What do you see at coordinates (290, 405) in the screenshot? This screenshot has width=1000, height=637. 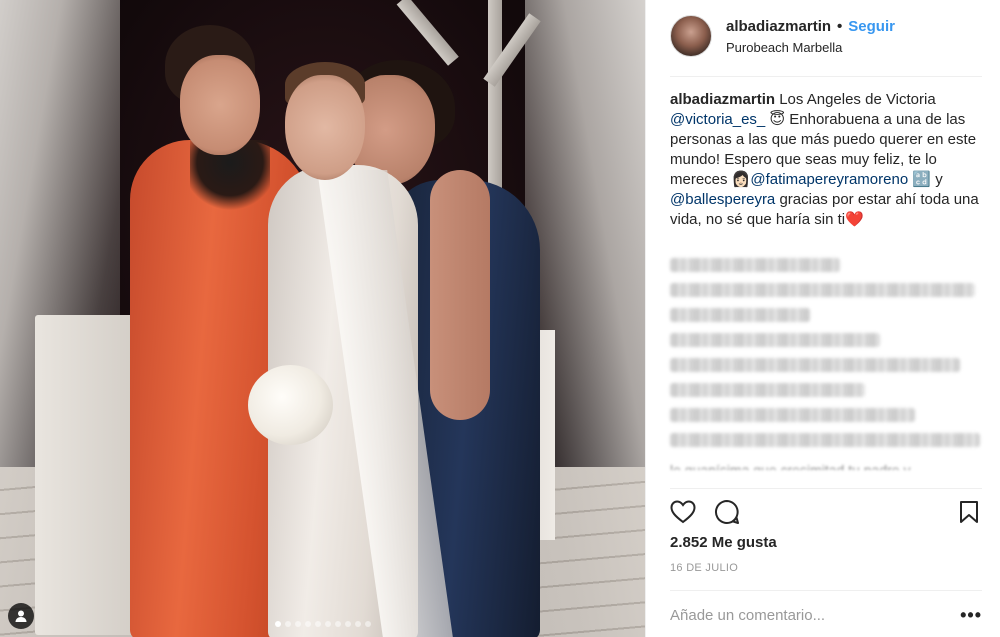 I see `bouquet` at bounding box center [290, 405].